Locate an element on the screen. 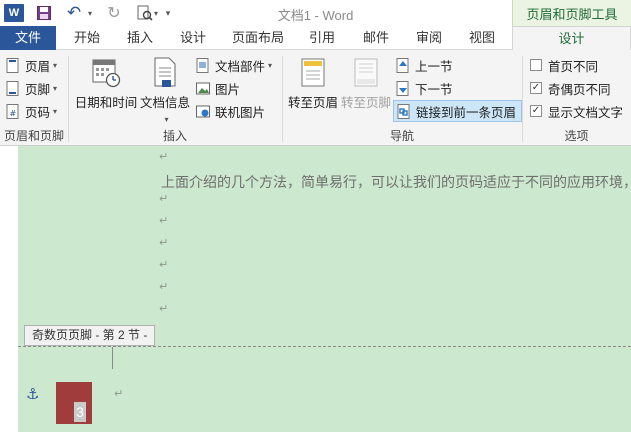 This screenshot has width=631, height=432. previous-section-button: 上一节 is located at coordinates (424, 65).